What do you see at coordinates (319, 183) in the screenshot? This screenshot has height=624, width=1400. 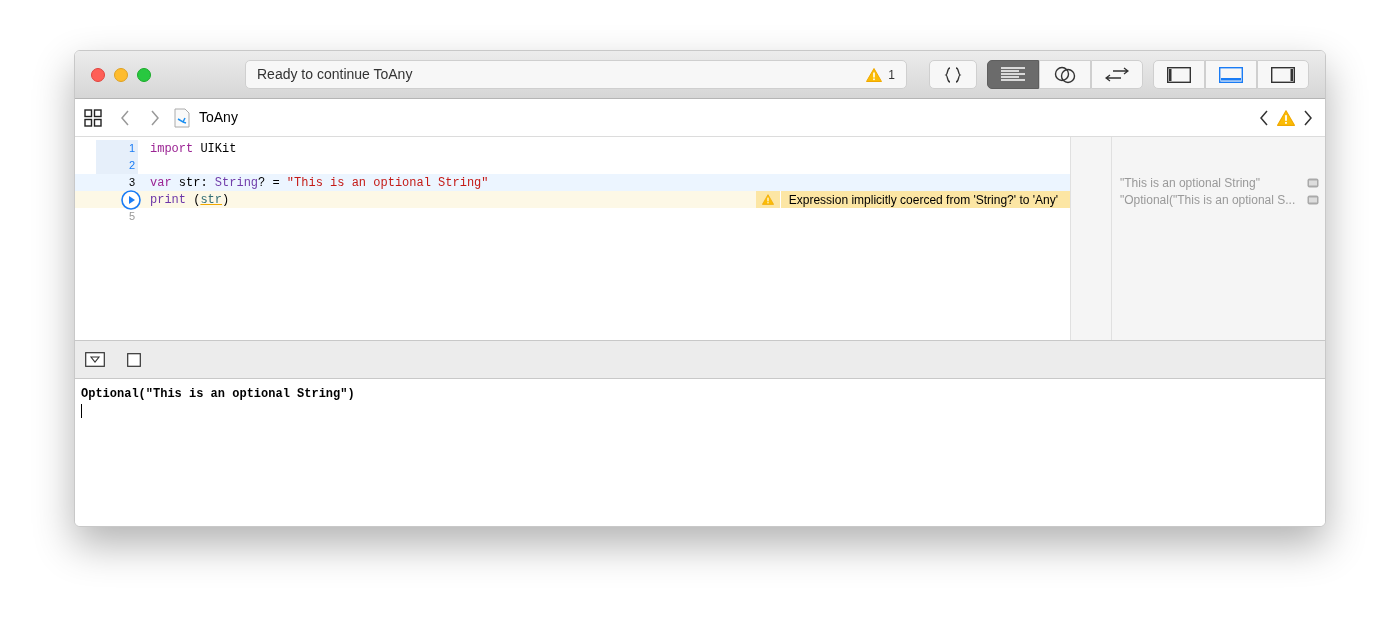 I see `code-text: var str: String? = "This is an optional String"` at bounding box center [319, 183].